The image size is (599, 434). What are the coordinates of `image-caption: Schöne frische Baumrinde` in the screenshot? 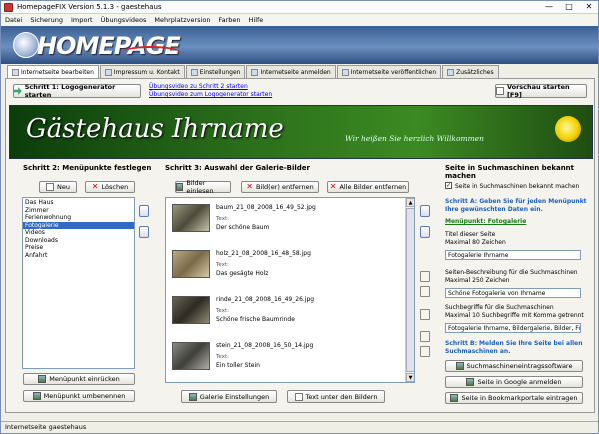 It's located at (255, 319).